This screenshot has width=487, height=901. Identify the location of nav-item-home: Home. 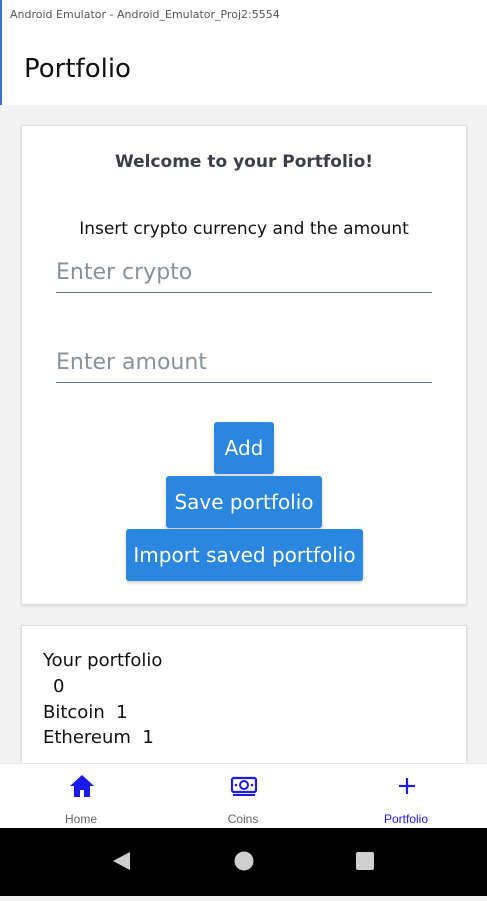
(81, 796).